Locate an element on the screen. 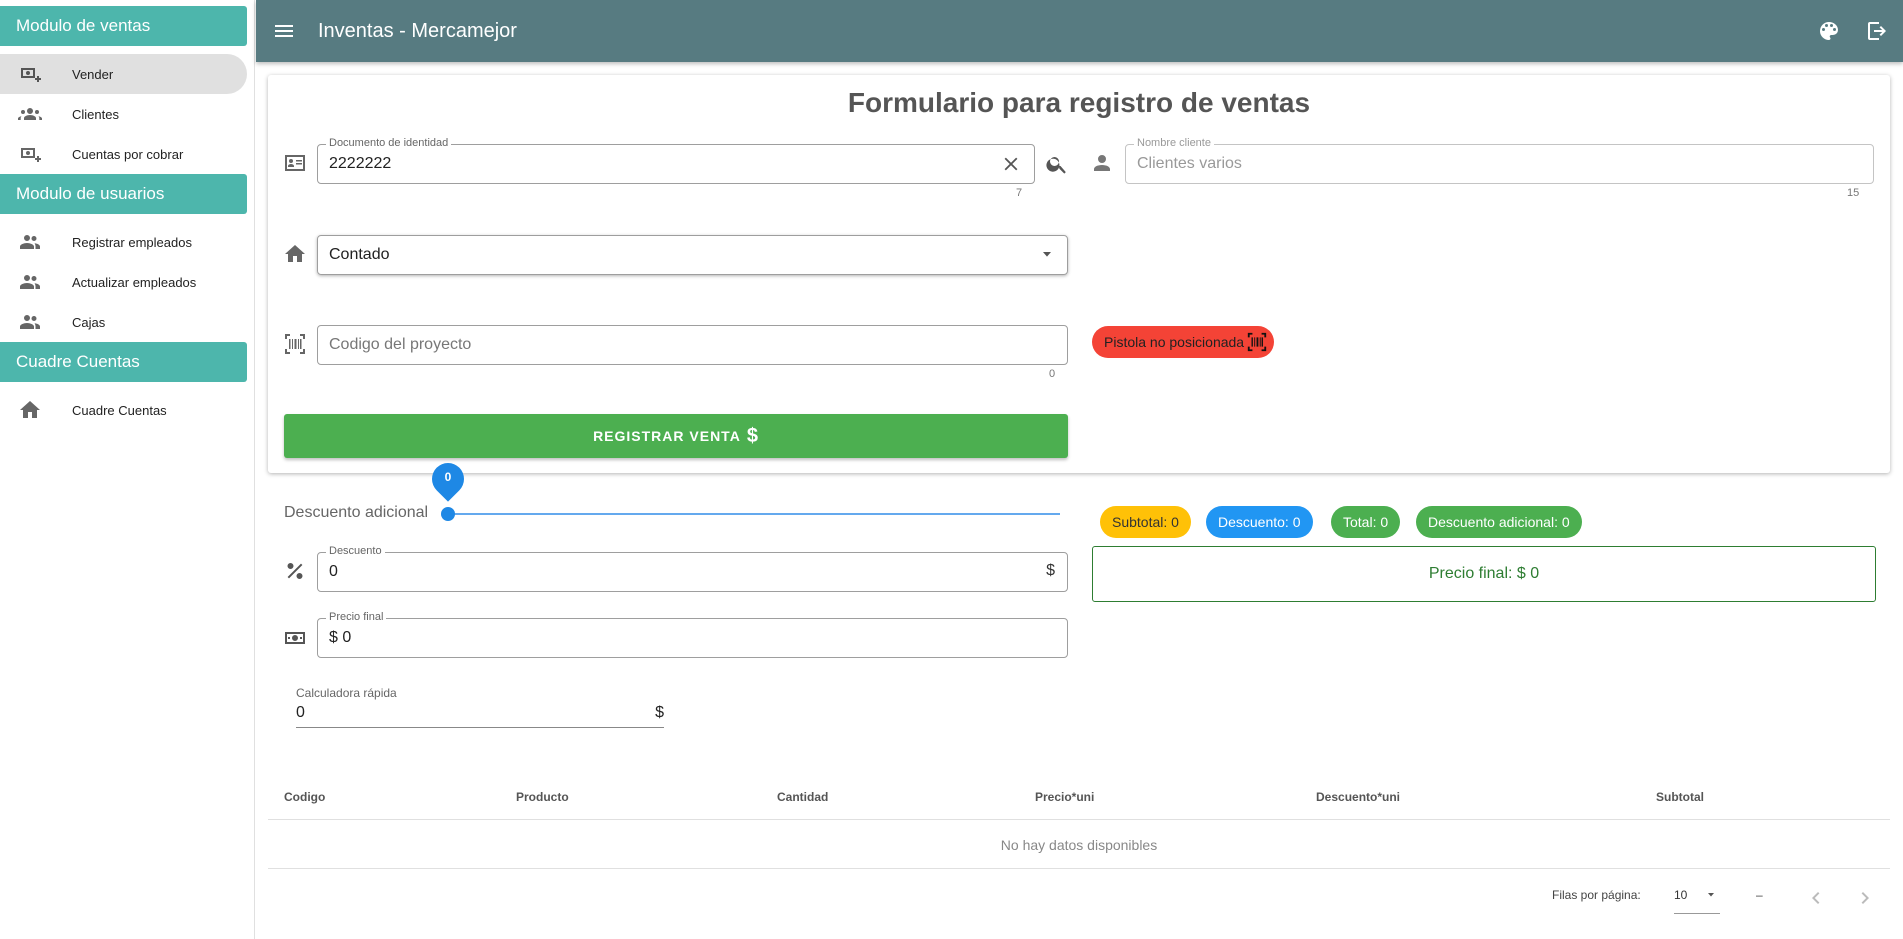 The image size is (1903, 939). table-empty-message: No hay datos disponibles is located at coordinates (1079, 845).